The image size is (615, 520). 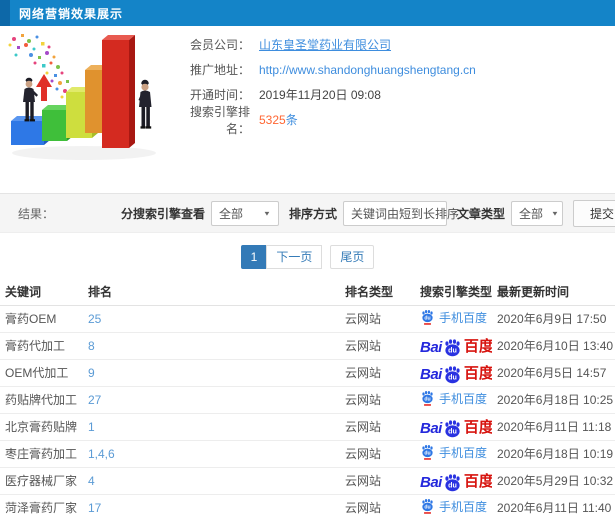 What do you see at coordinates (219, 95) in the screenshot?
I see `open-time-label: 开通时间：` at bounding box center [219, 95].